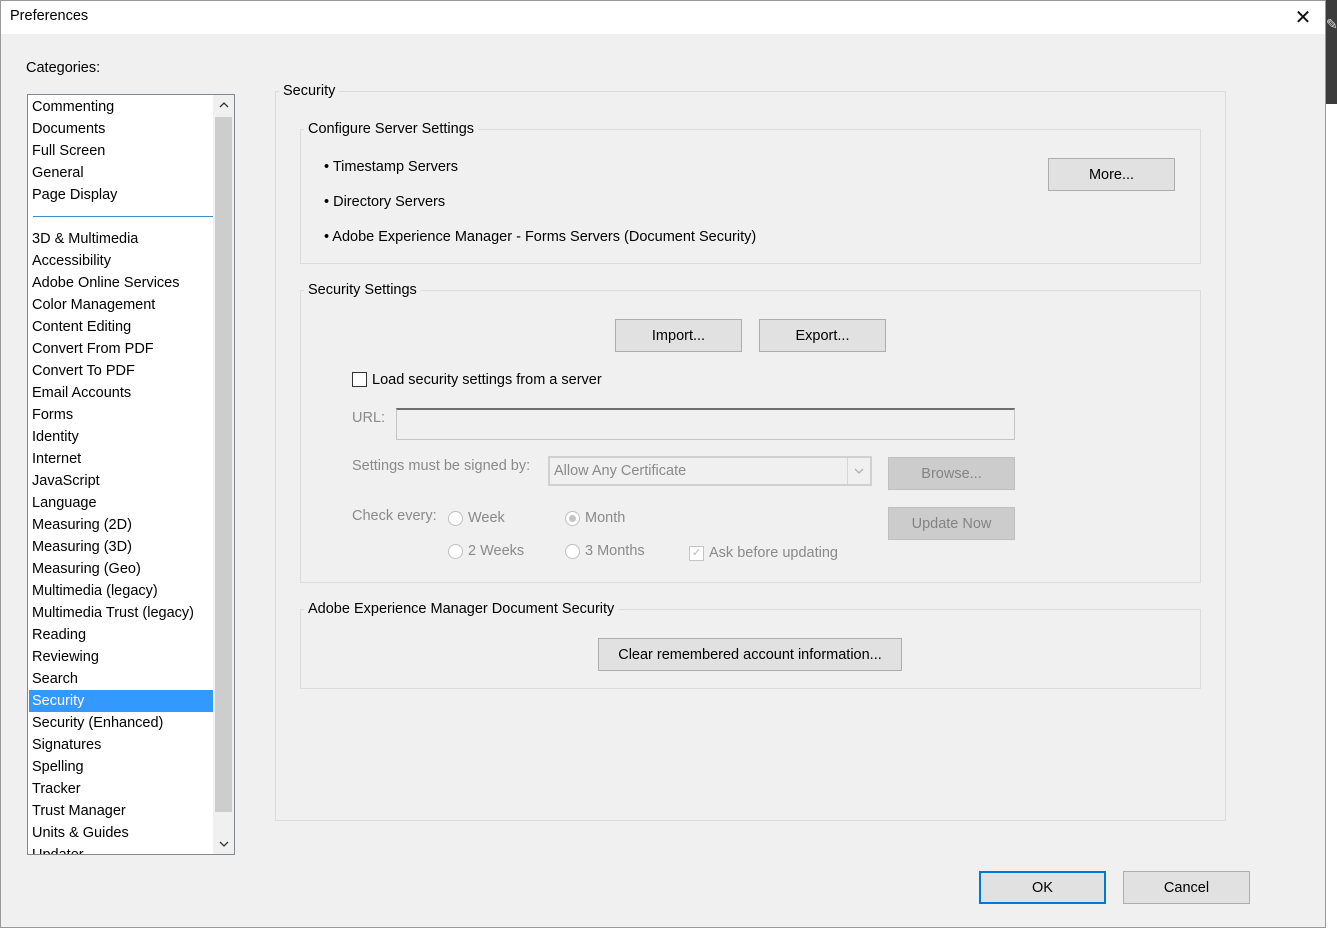 Image resolution: width=1337 pixels, height=938 pixels. I want to click on category-item: Color Management, so click(121, 305).